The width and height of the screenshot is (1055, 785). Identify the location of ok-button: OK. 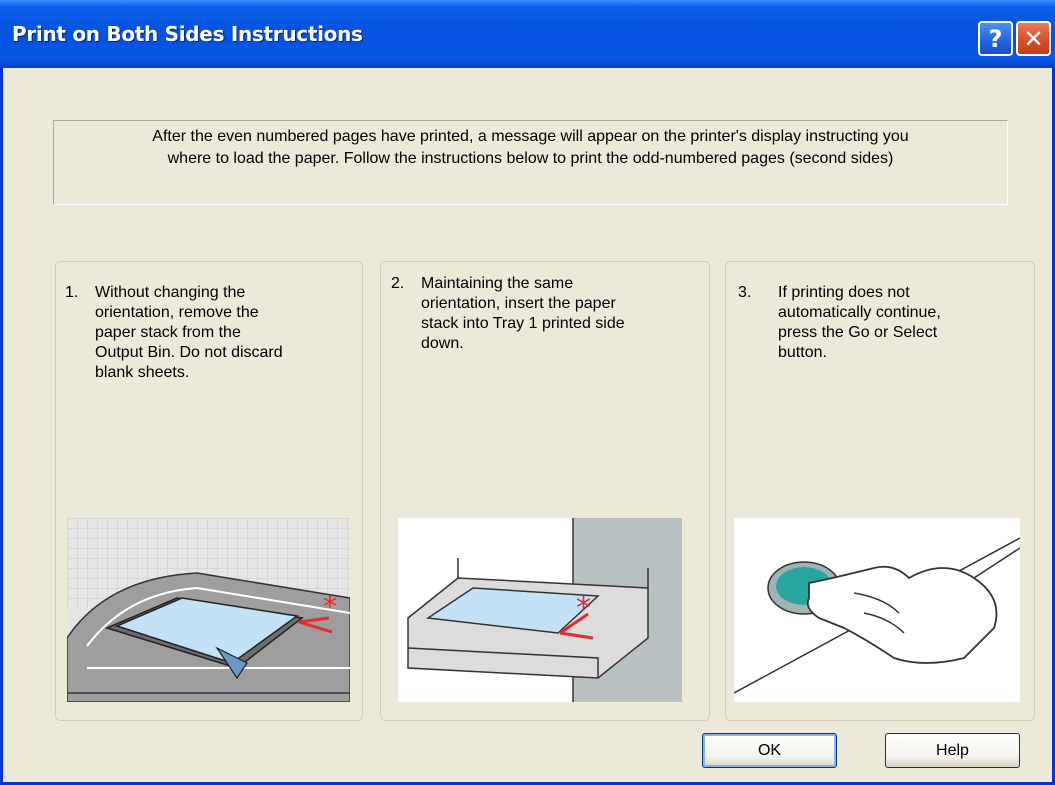
(769, 750).